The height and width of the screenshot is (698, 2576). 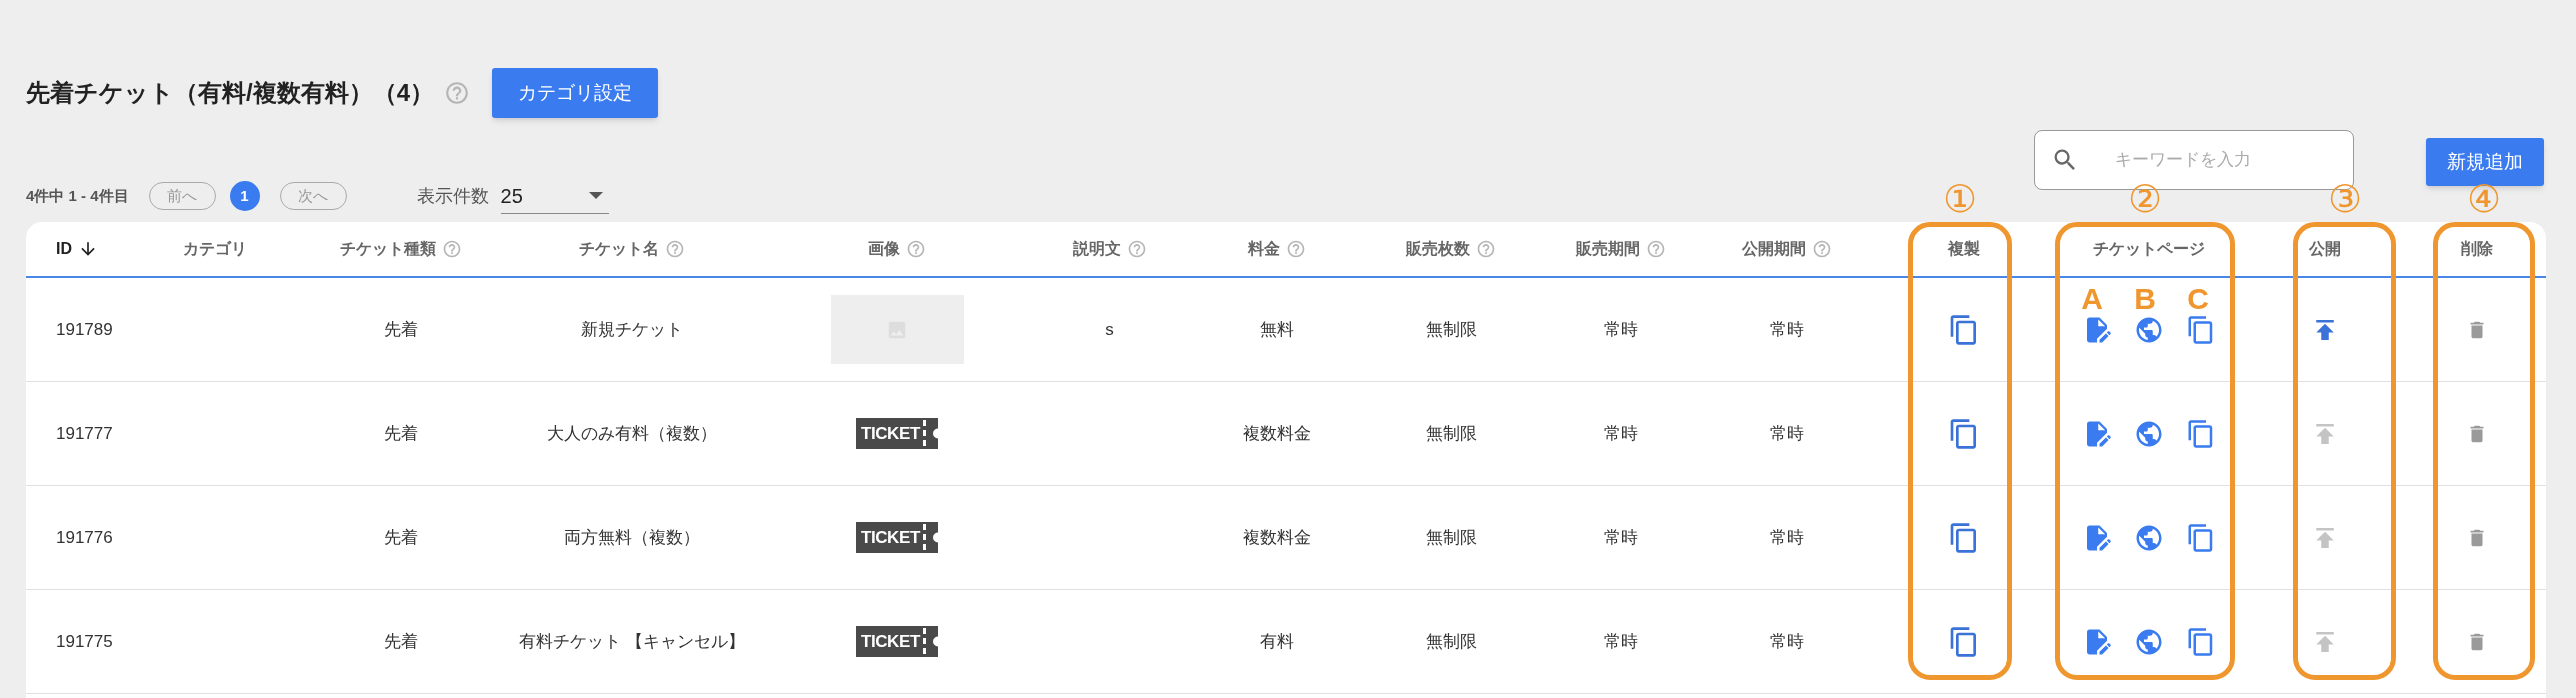 What do you see at coordinates (1451, 249) in the screenshot?
I see `column-header: 販売枚数` at bounding box center [1451, 249].